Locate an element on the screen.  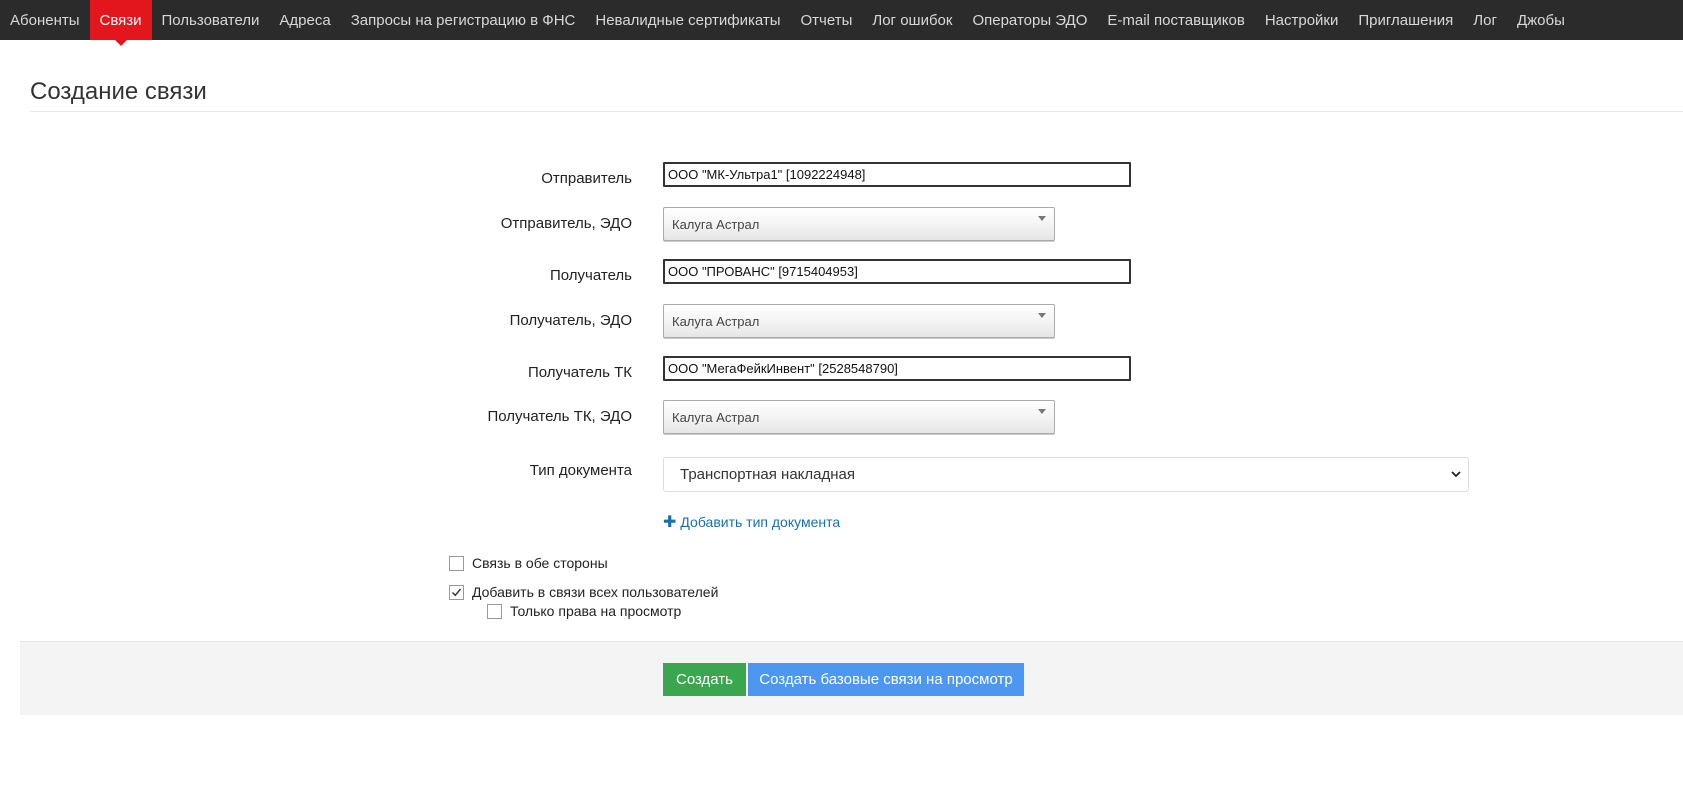
recipient-tk-edo-select: Калуга Астрал is located at coordinates (859, 417).